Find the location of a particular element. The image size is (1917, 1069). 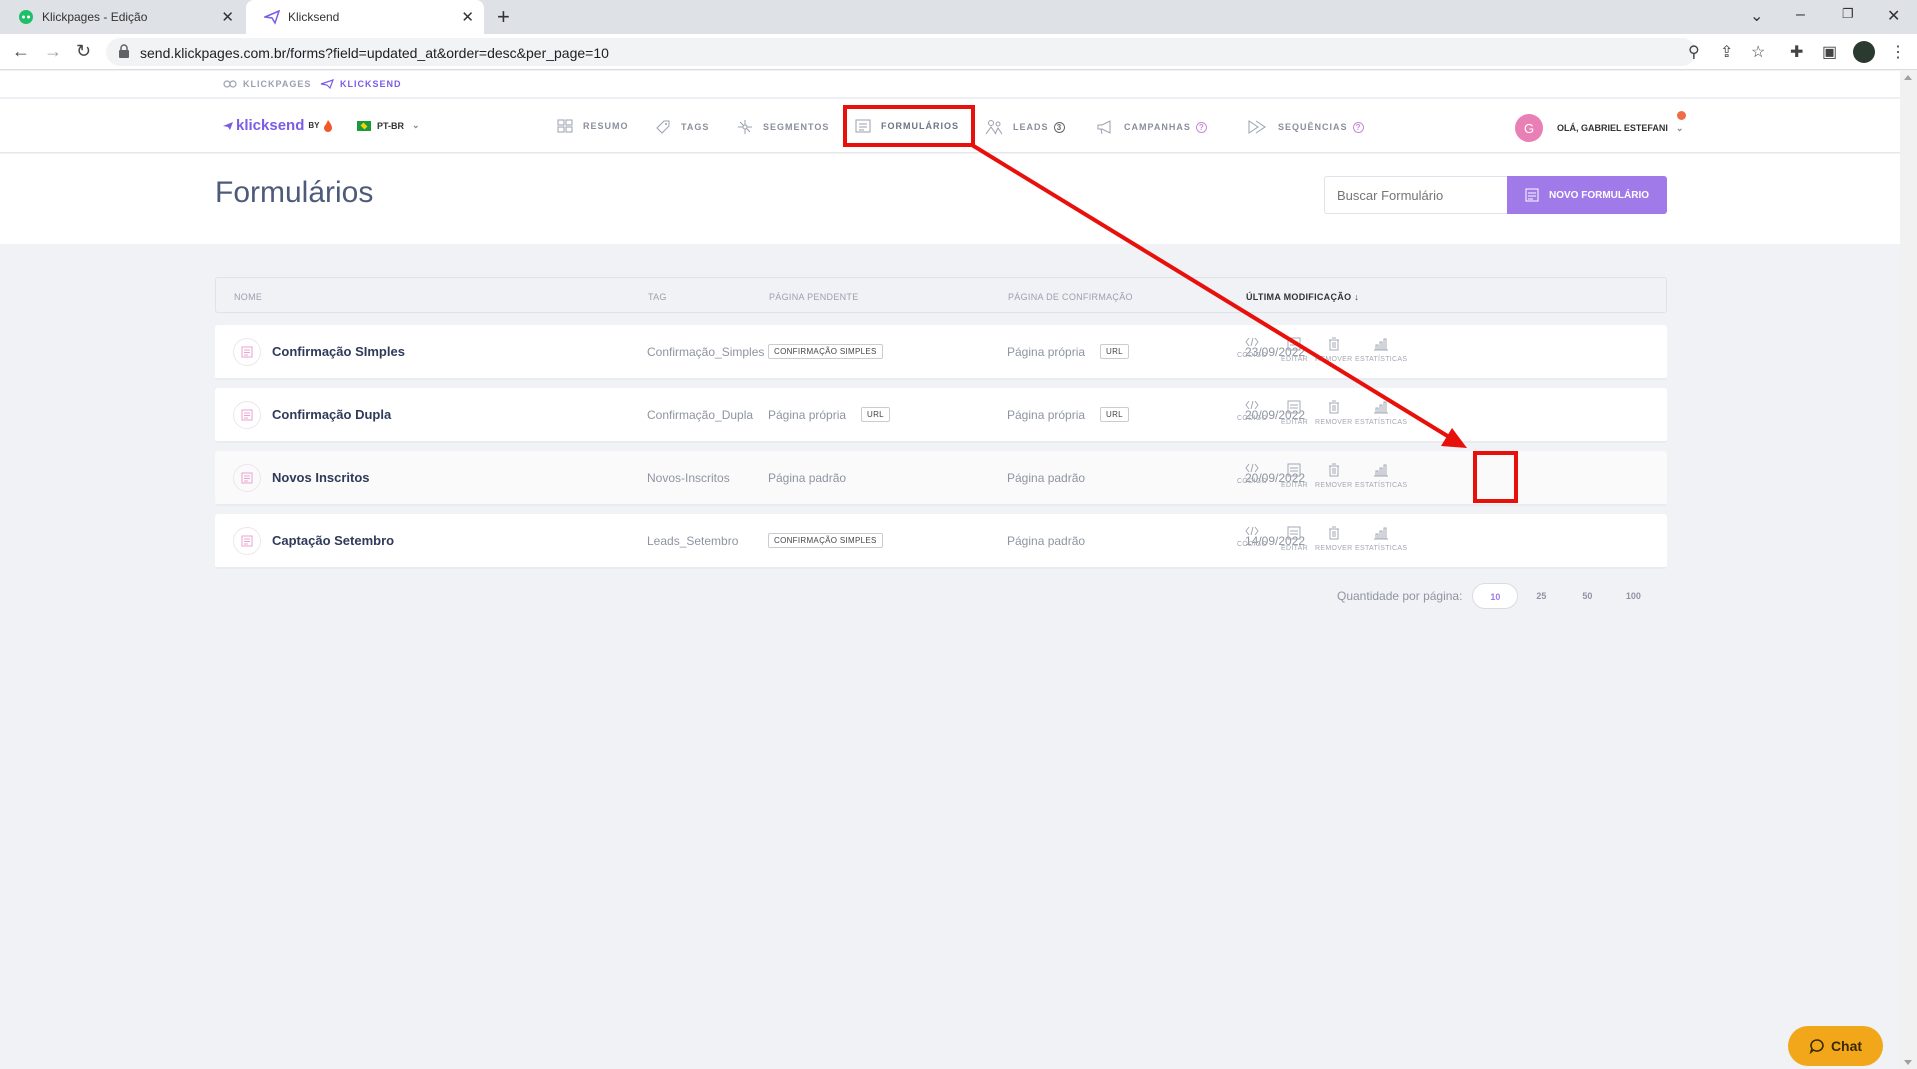

chat-bubble-icon is located at coordinates (1816, 1046).